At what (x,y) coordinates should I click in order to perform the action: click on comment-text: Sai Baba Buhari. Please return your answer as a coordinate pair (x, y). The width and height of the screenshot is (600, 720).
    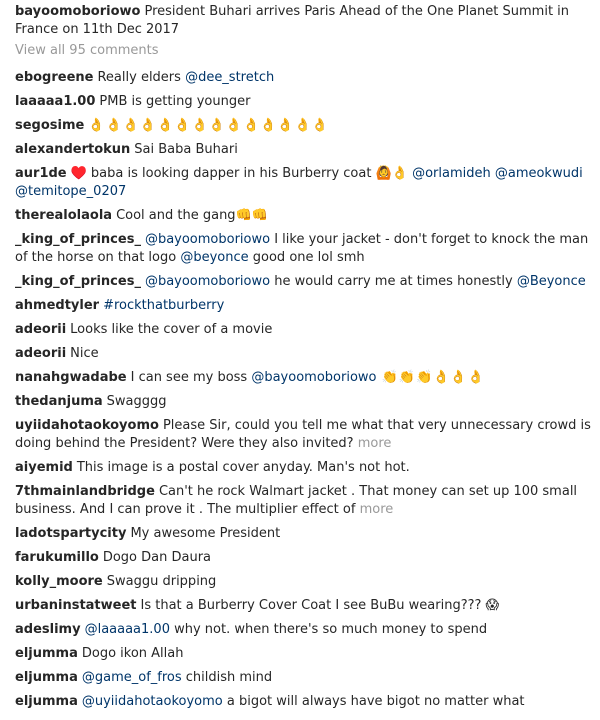
    Looking at the image, I should click on (186, 149).